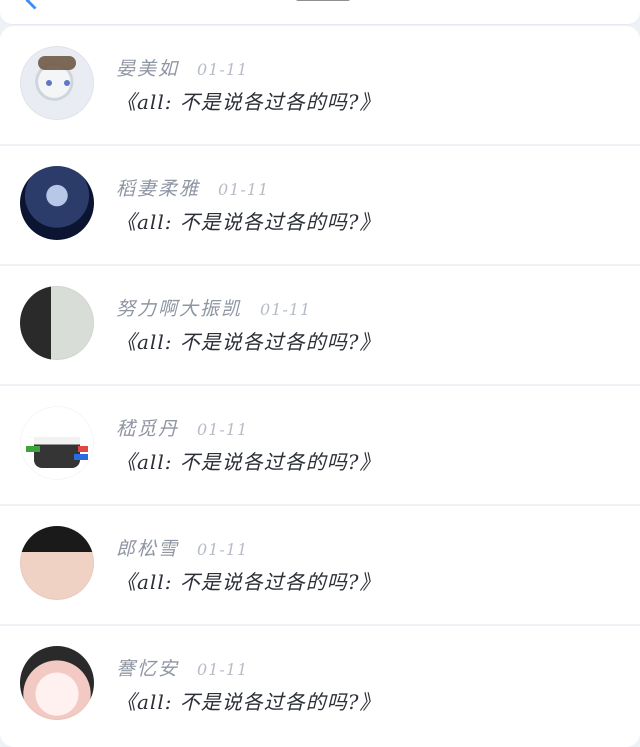  What do you see at coordinates (158, 187) in the screenshot?
I see `username: 稻妻柔雅` at bounding box center [158, 187].